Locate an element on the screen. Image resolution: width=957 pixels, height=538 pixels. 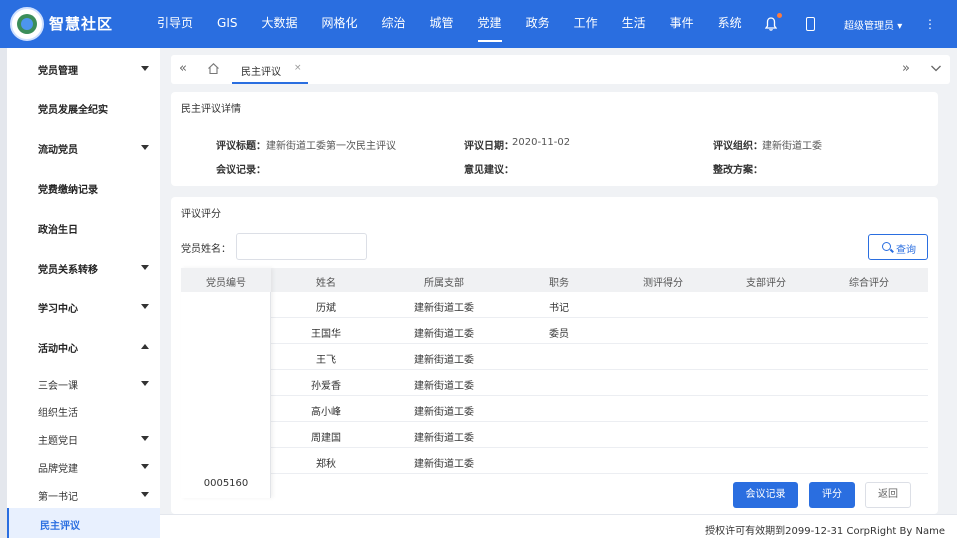
rectification-label: 整改方案： is located at coordinates (738, 170).